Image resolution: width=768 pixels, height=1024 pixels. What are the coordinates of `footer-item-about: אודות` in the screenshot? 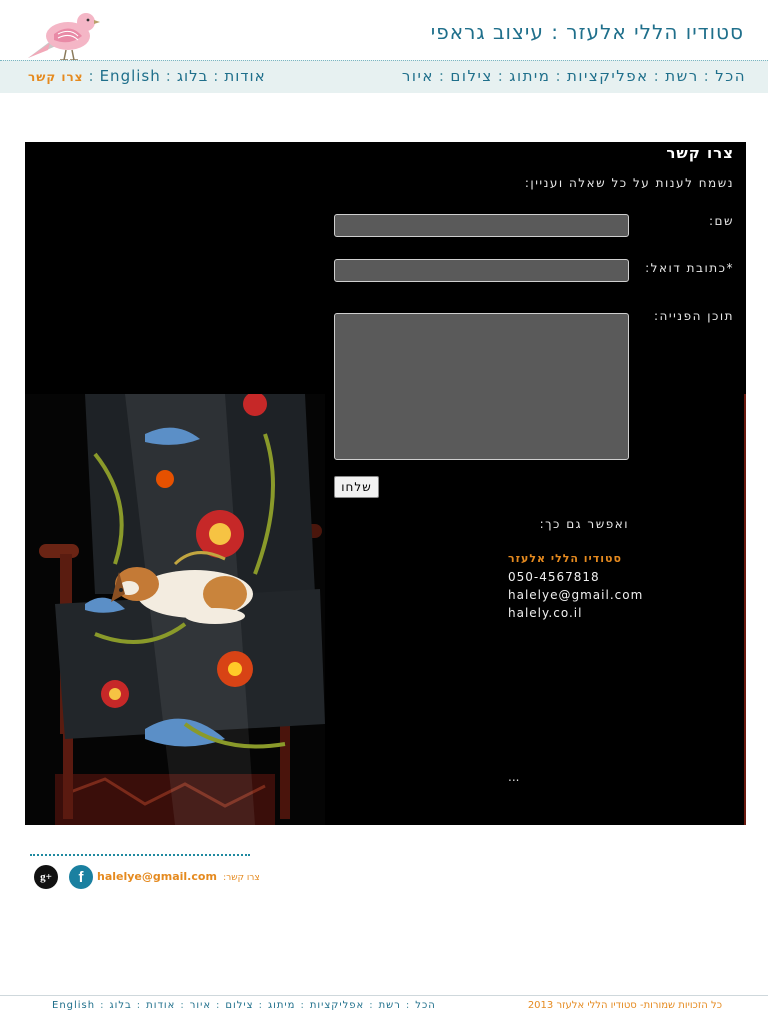 It's located at (160, 1005).